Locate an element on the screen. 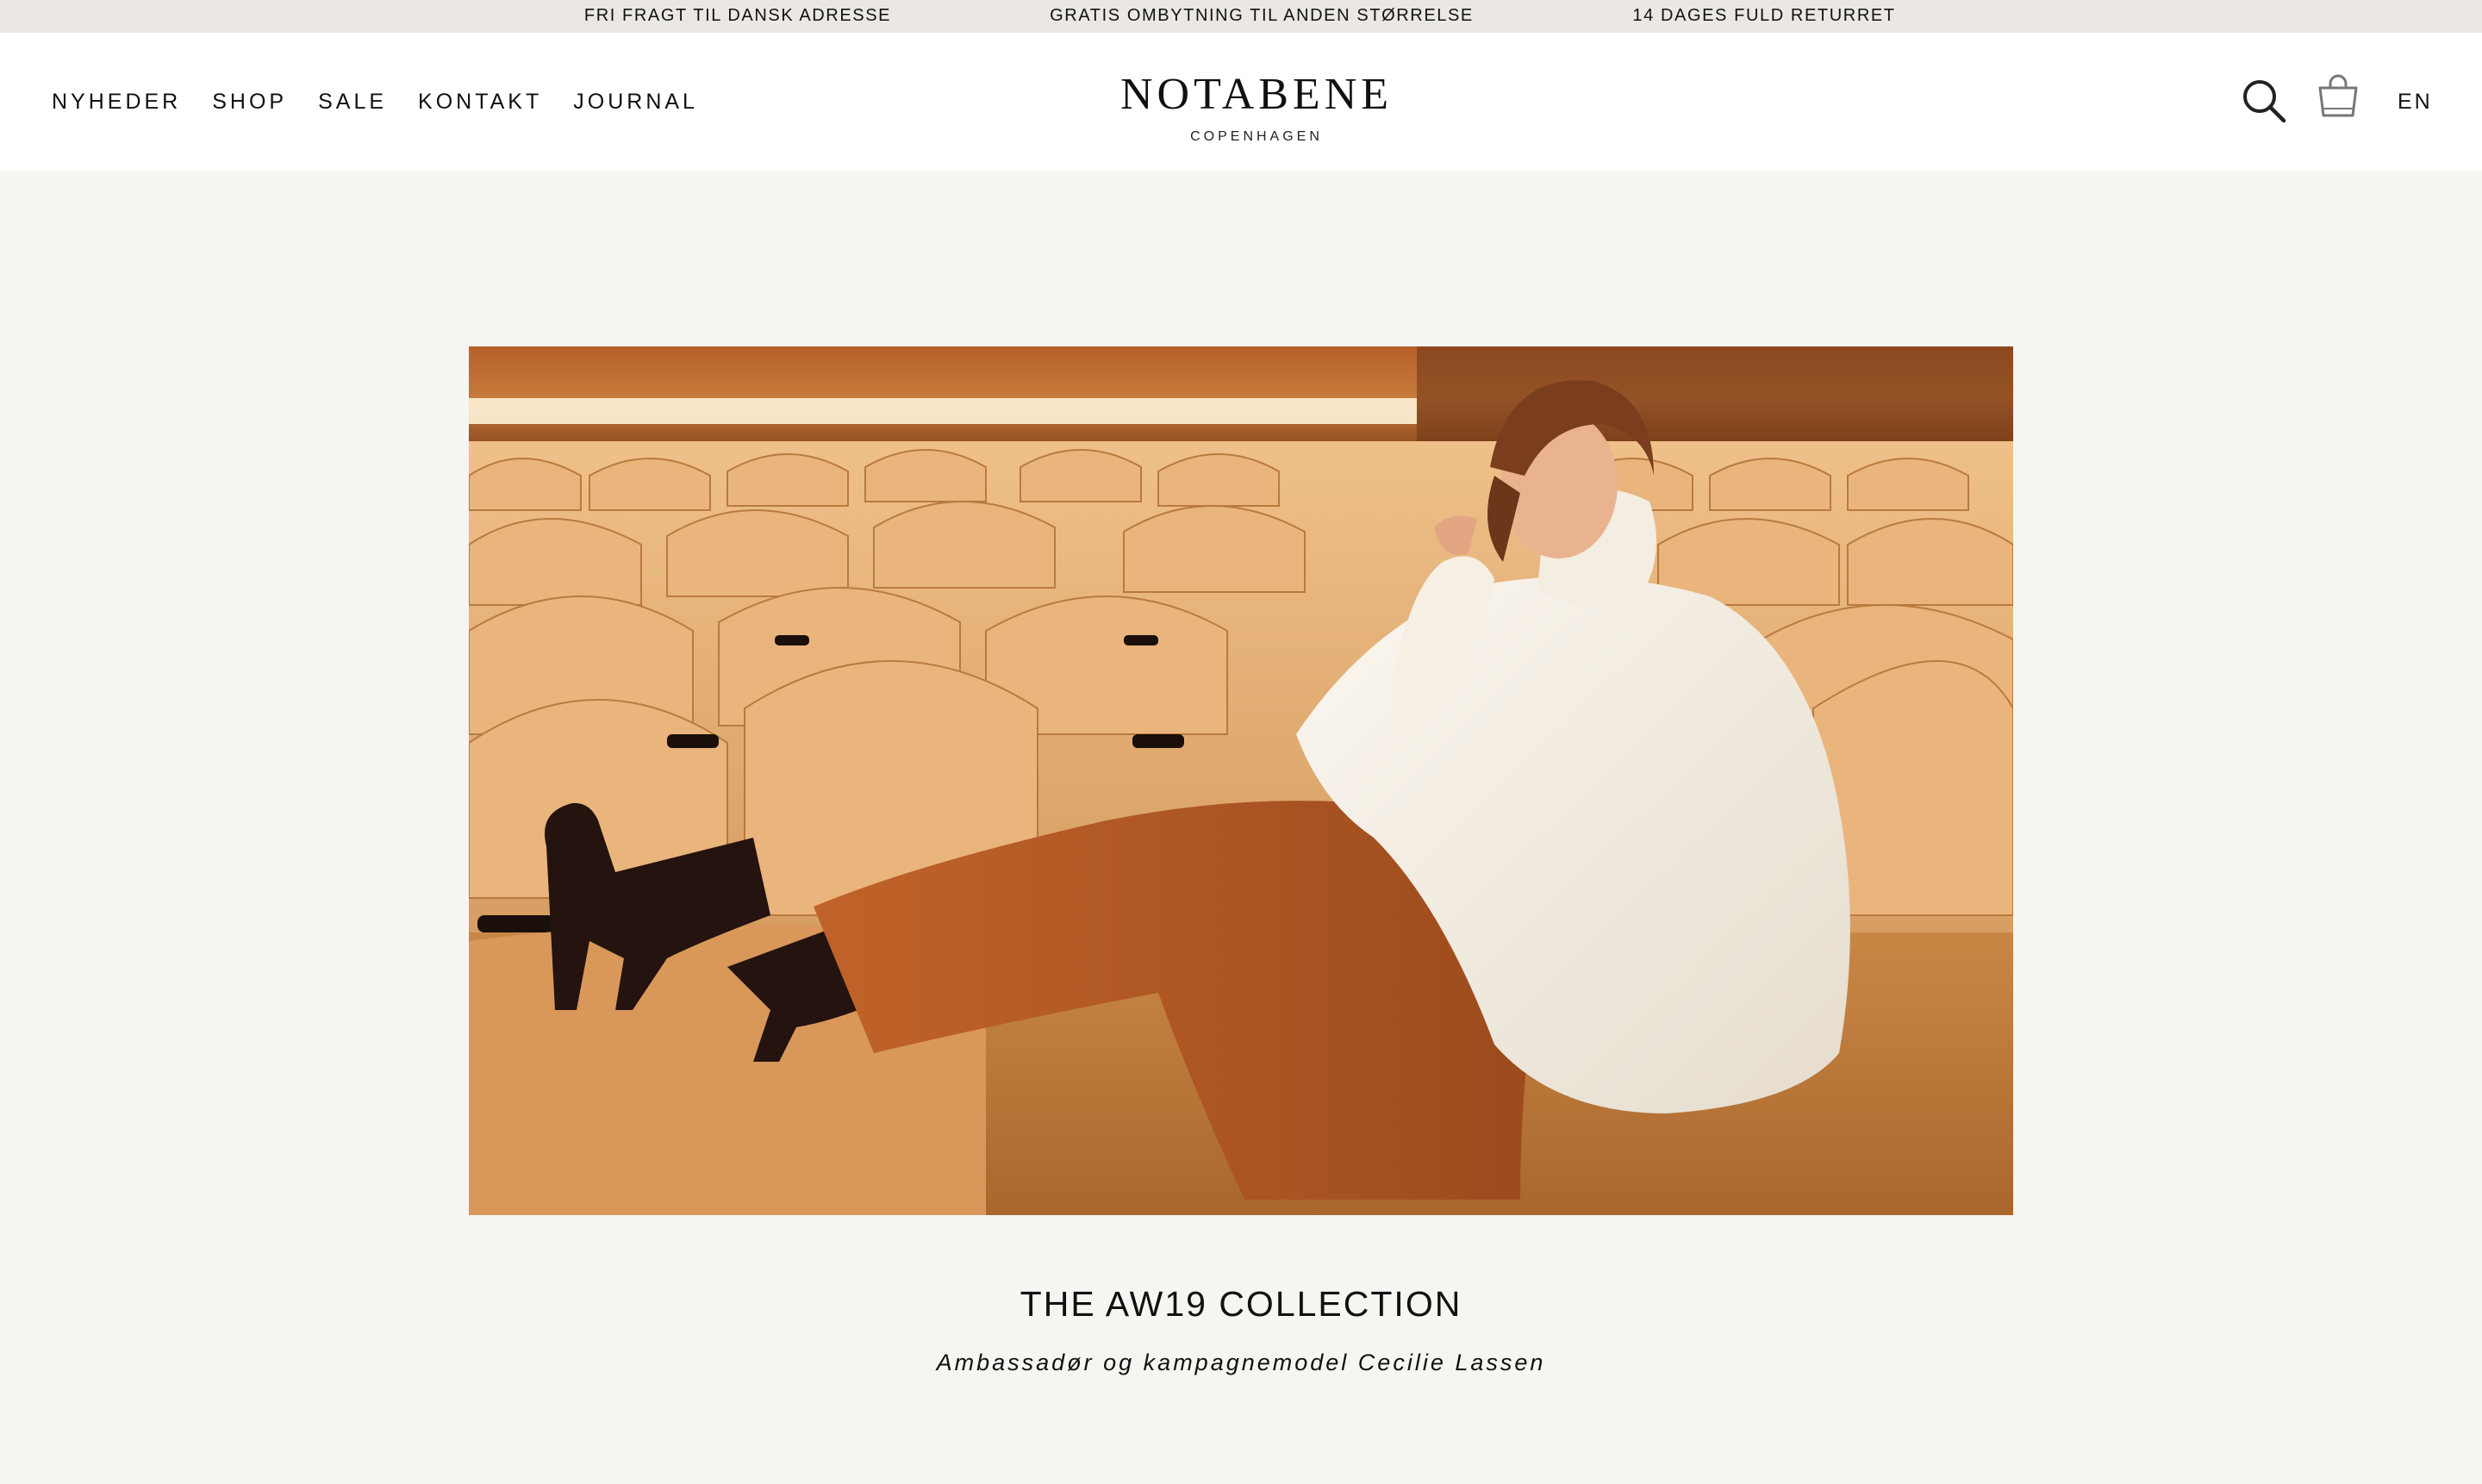 The image size is (2482, 1484). main-nav: NYHEDER SHOP SALE KONTAKT JOURNAL is located at coordinates (390, 102).